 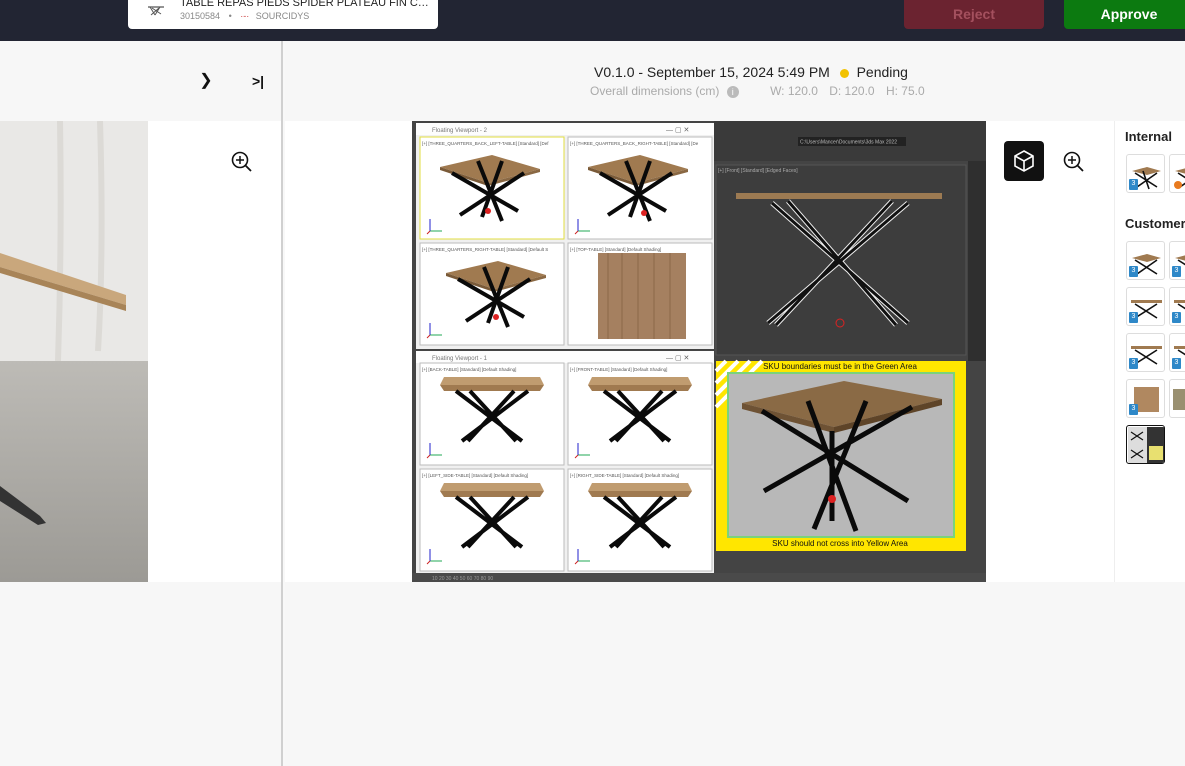 I want to click on reference-photo-background, so click(x=214, y=351).